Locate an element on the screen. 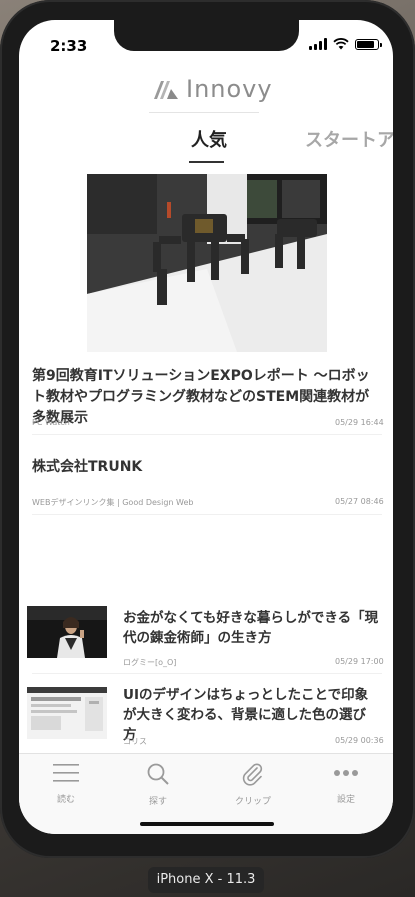 Image resolution: width=415 pixels, height=897 pixels. article-source: コリス is located at coordinates (135, 741).